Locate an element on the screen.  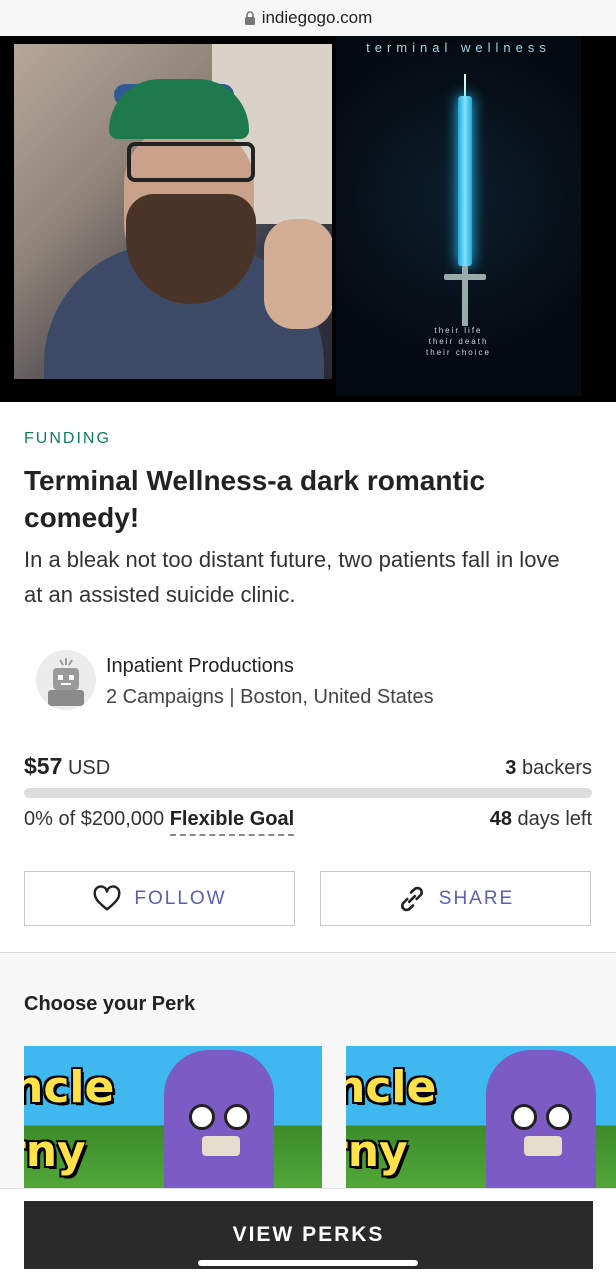
raised-currency: USD is located at coordinates (89, 768).